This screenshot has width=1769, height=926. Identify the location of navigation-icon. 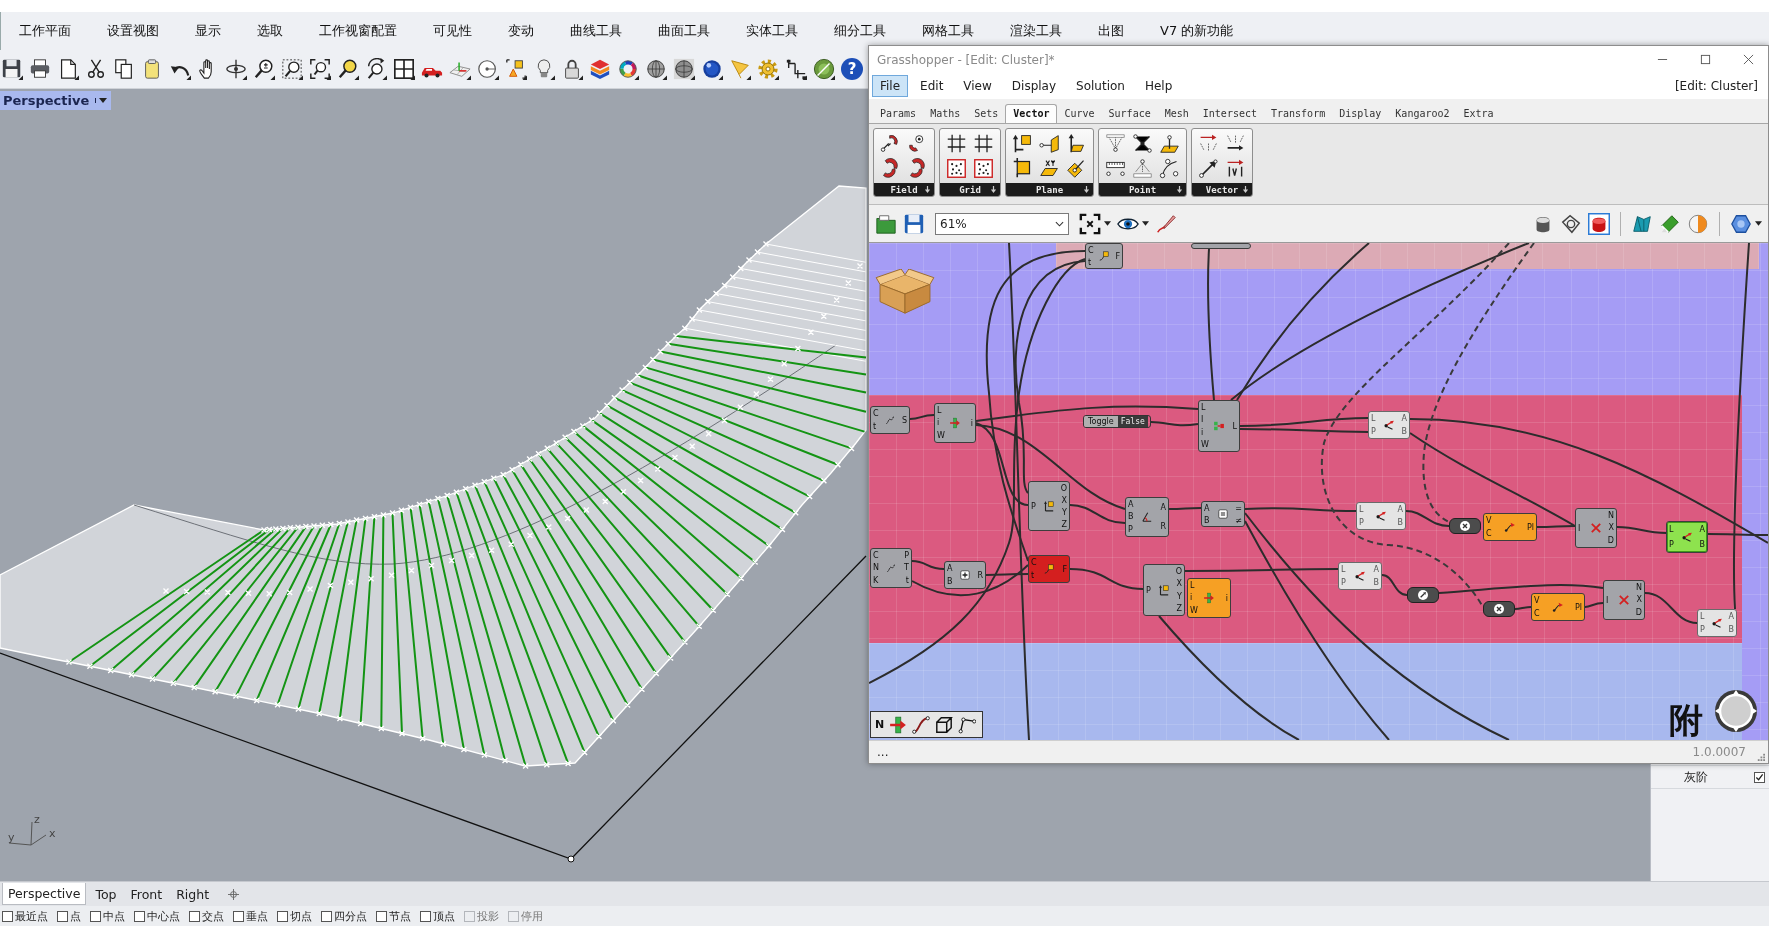
(1736, 711).